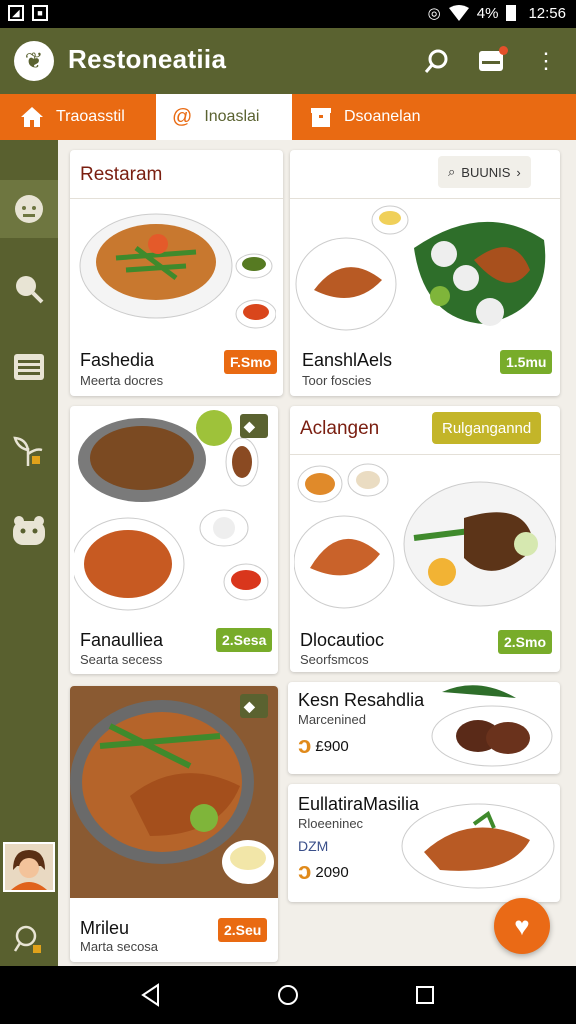  Describe the element at coordinates (174, 540) in the screenshot. I see `restaurant-card: ◆ Fanaulliea Searta secess 2.Sesa` at that location.